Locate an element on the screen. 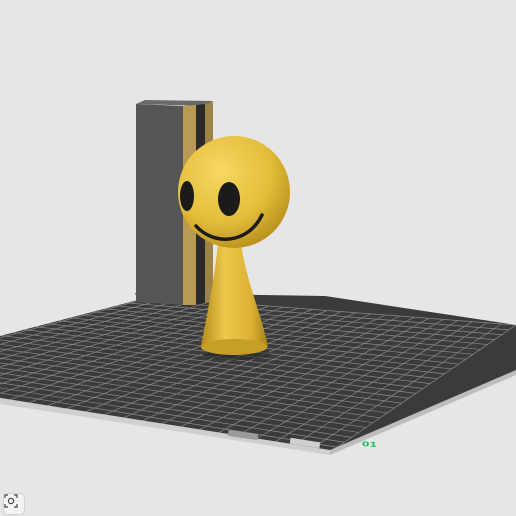 The image size is (516, 516). bed-number-label: 01 is located at coordinates (369, 444).